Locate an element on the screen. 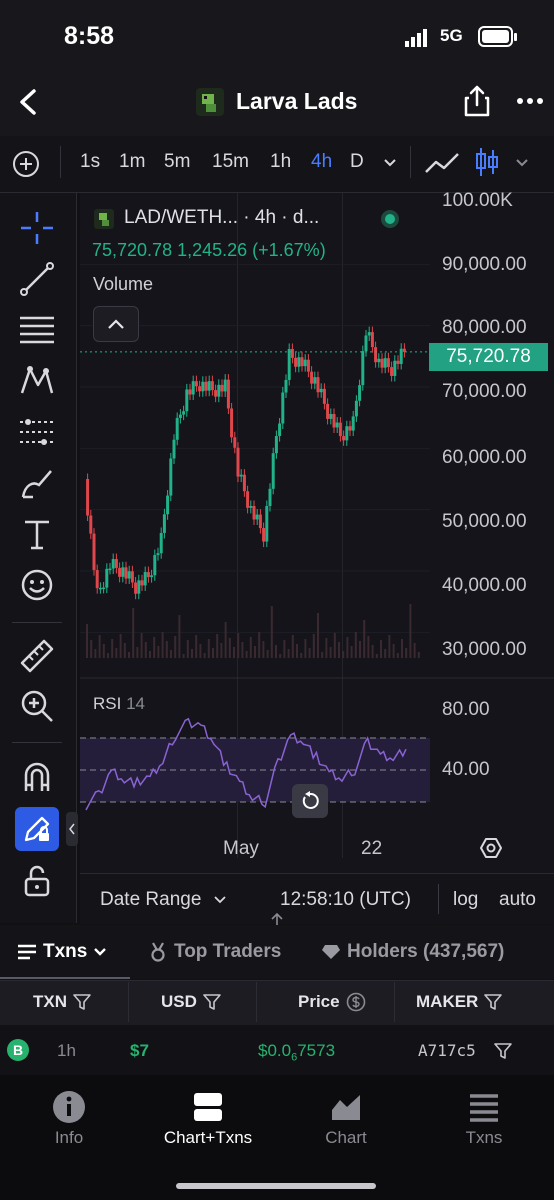 The height and width of the screenshot is (1200, 554). nav-txns: Txns is located at coordinates (484, 1119).